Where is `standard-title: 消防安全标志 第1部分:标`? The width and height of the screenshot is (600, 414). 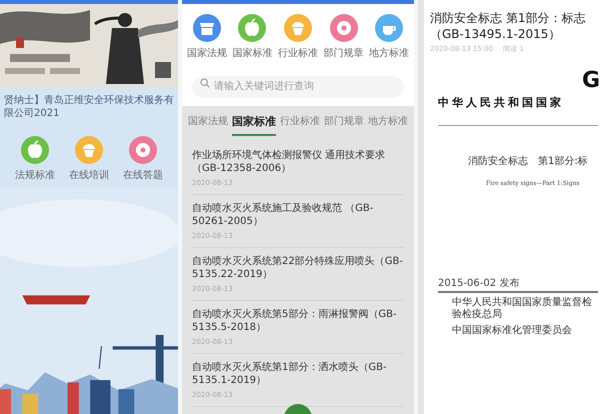 standard-title: 消防安全标志 第1部分:标 is located at coordinates (528, 161).